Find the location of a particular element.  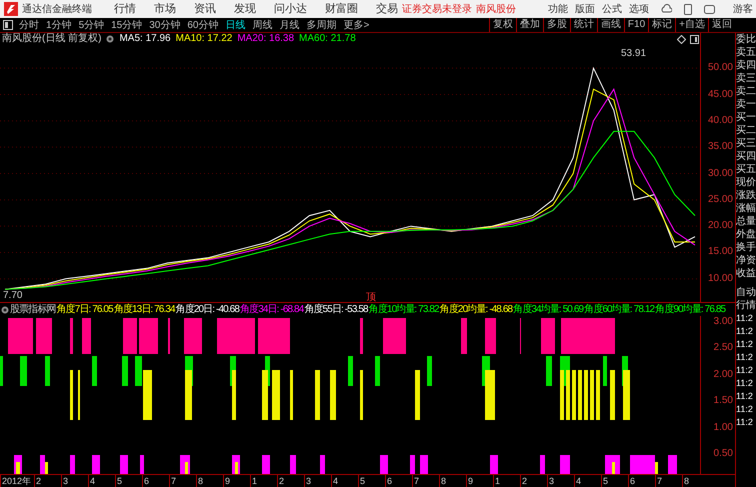

price-axis-label: 50.00 is located at coordinates (720, 68).